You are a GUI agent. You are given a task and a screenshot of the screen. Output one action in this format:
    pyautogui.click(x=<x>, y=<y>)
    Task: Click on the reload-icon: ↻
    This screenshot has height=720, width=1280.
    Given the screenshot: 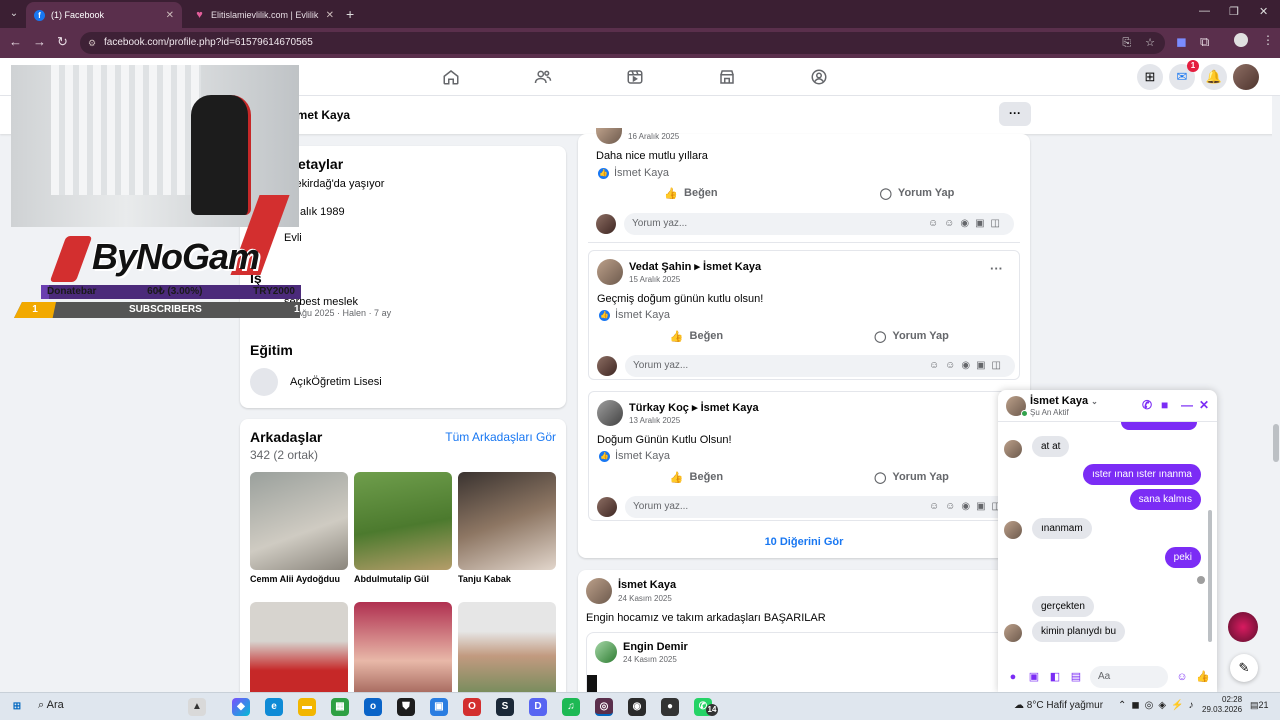 What is the action you would take?
    pyautogui.click(x=62, y=42)
    